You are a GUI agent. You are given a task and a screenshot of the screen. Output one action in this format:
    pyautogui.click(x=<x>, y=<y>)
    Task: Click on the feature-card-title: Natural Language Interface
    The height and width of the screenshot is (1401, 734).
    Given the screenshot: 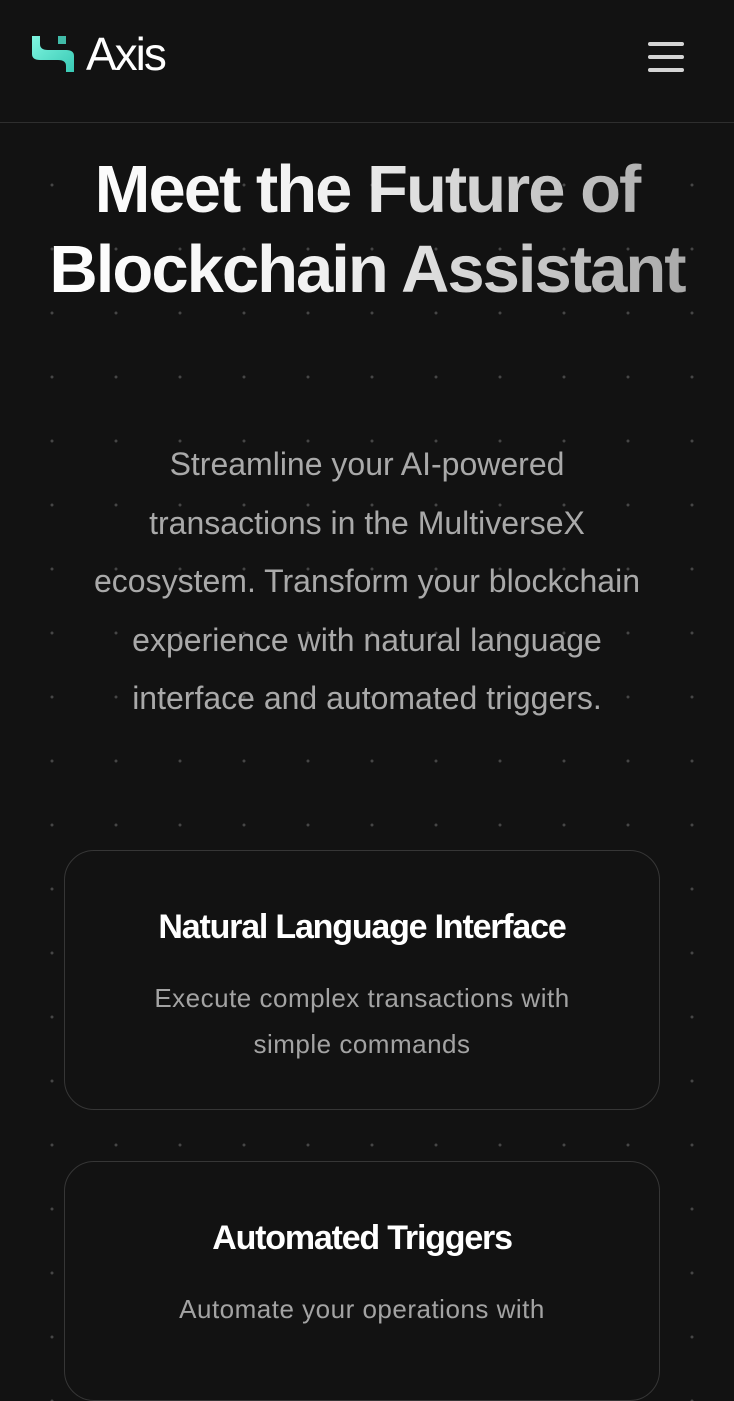 What is the action you would take?
    pyautogui.click(x=362, y=927)
    